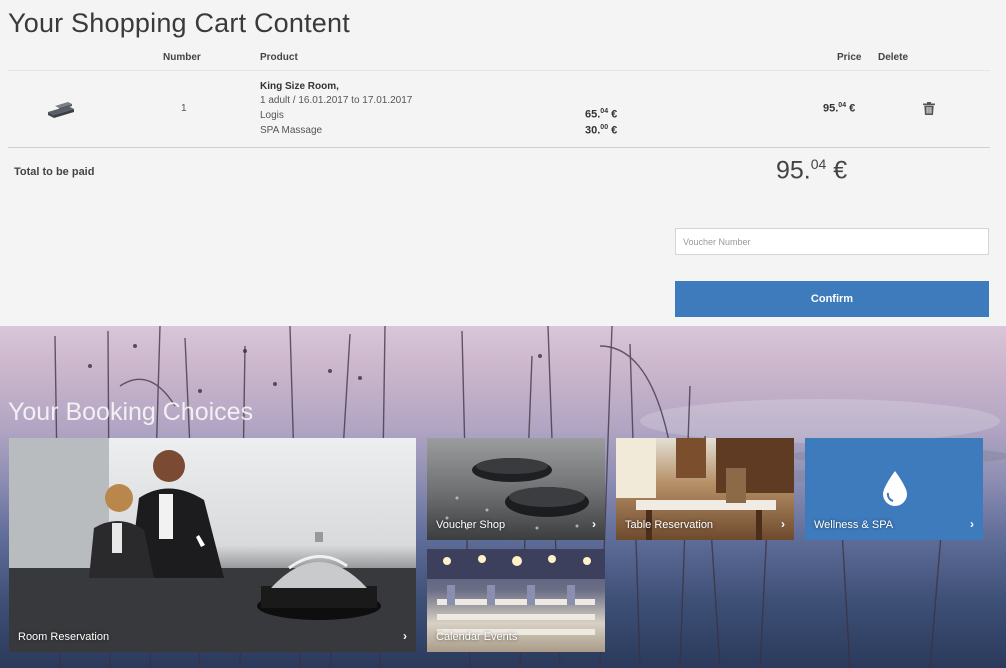  What do you see at coordinates (832, 241) in the screenshot?
I see `voucher-number-input` at bounding box center [832, 241].